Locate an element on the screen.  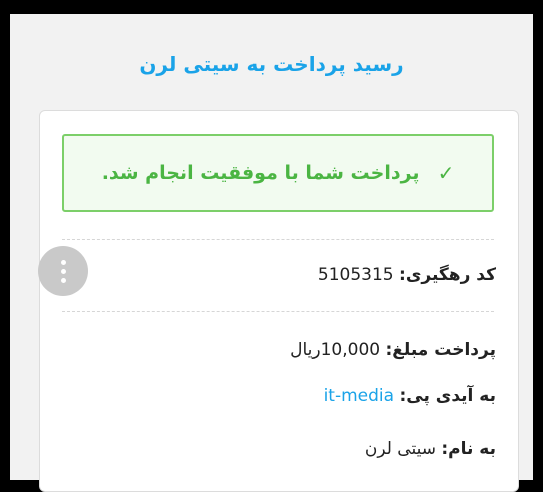
tracking-code-label: کد رهگیری: is located at coordinates (447, 275).